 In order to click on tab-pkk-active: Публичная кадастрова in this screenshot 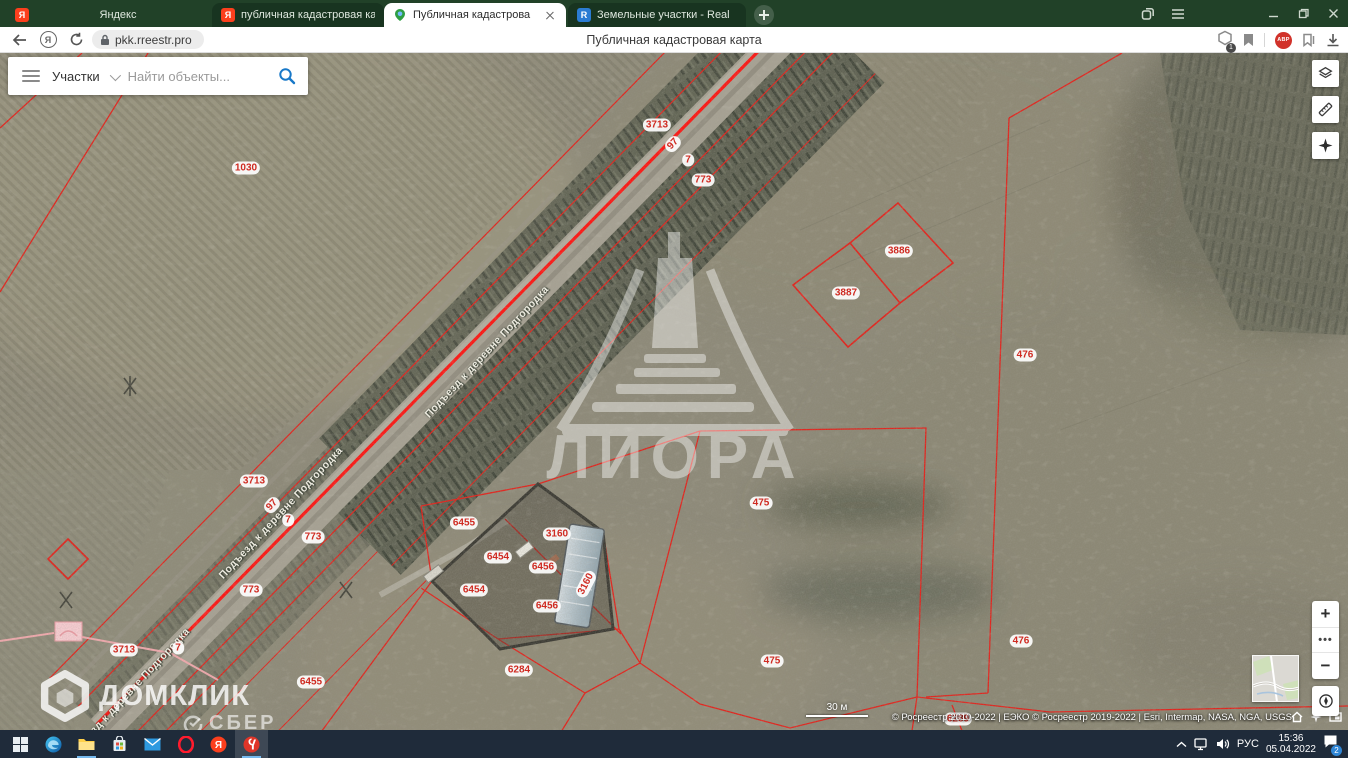, I will do `click(475, 15)`.